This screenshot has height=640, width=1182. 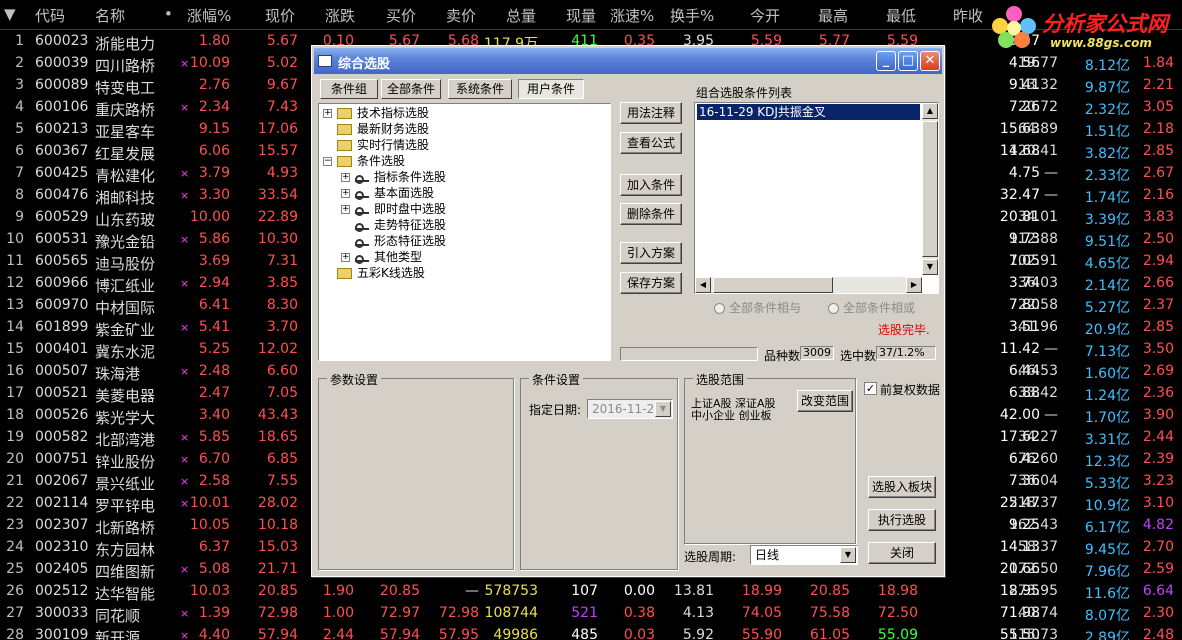 I want to click on col-low: 最低, so click(x=901, y=15).